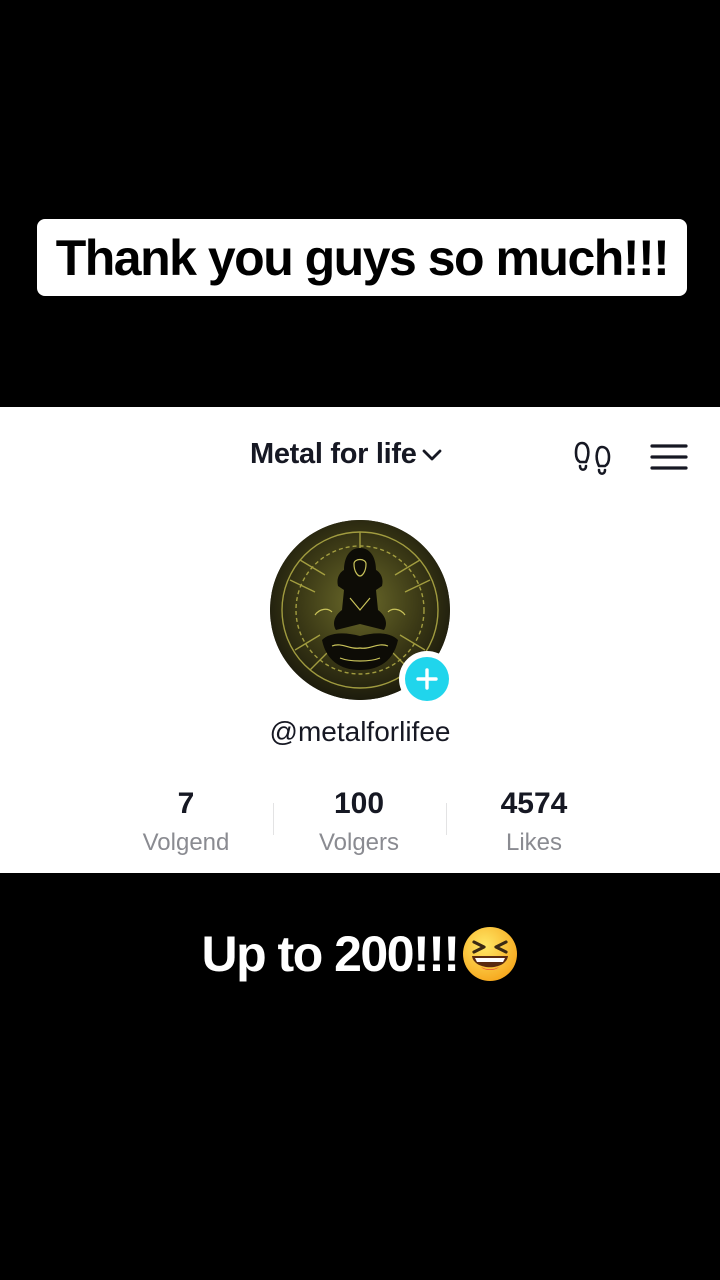  I want to click on stat-likes: 4574 Likes, so click(534, 821).